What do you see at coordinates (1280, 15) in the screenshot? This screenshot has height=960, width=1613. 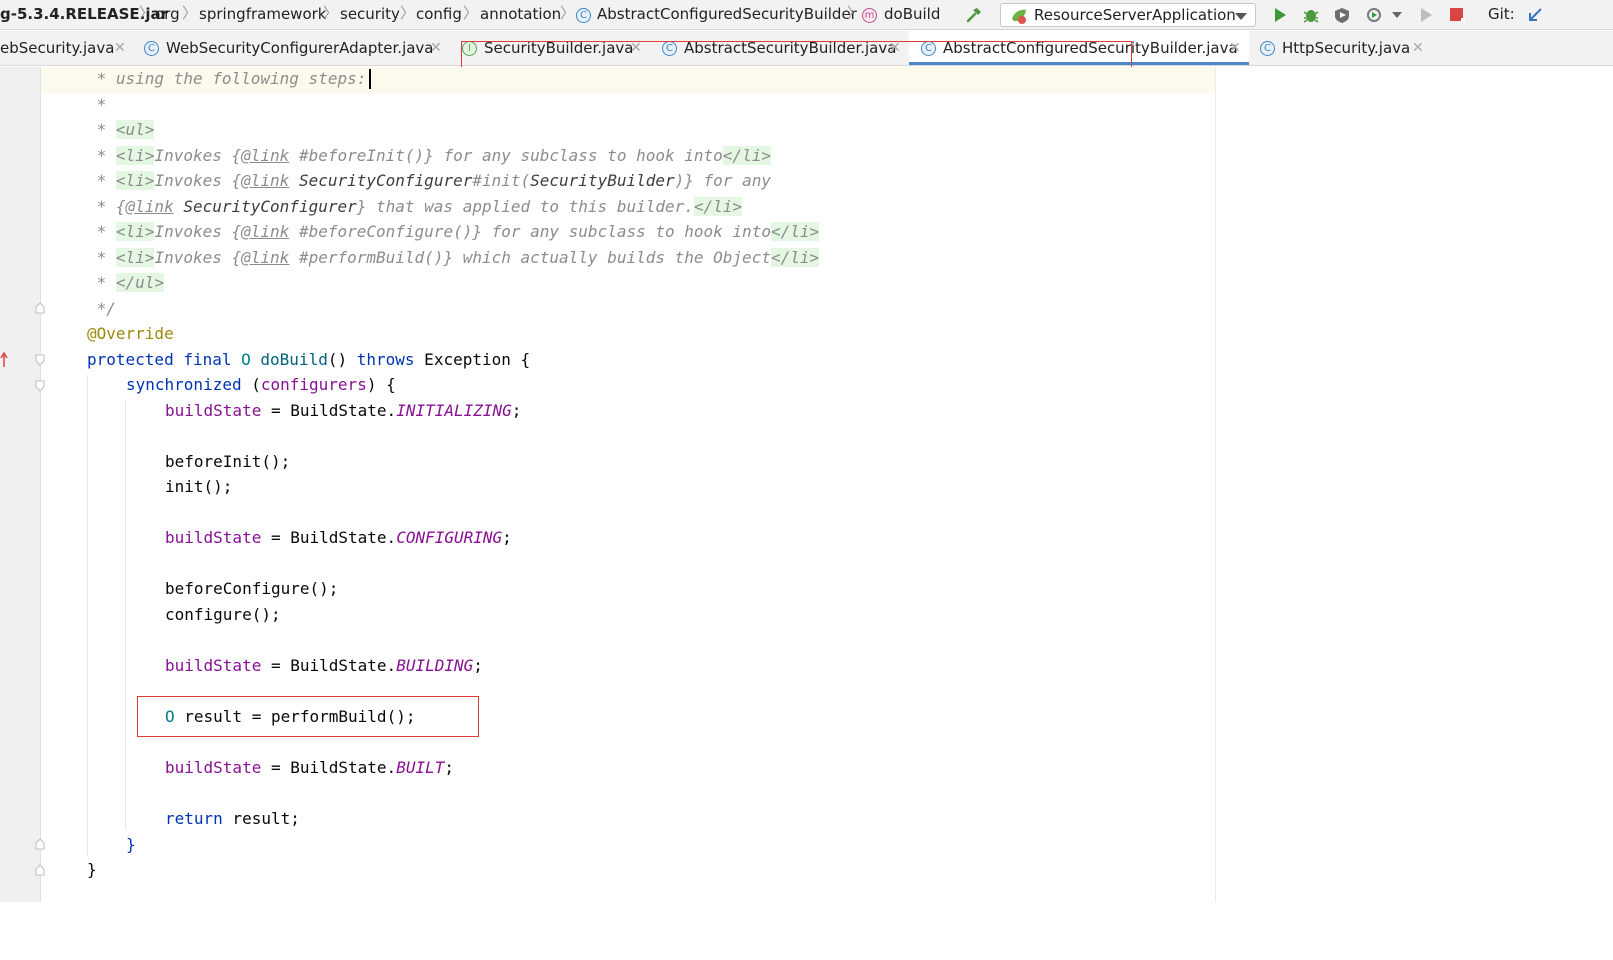 I see `run-icon` at bounding box center [1280, 15].